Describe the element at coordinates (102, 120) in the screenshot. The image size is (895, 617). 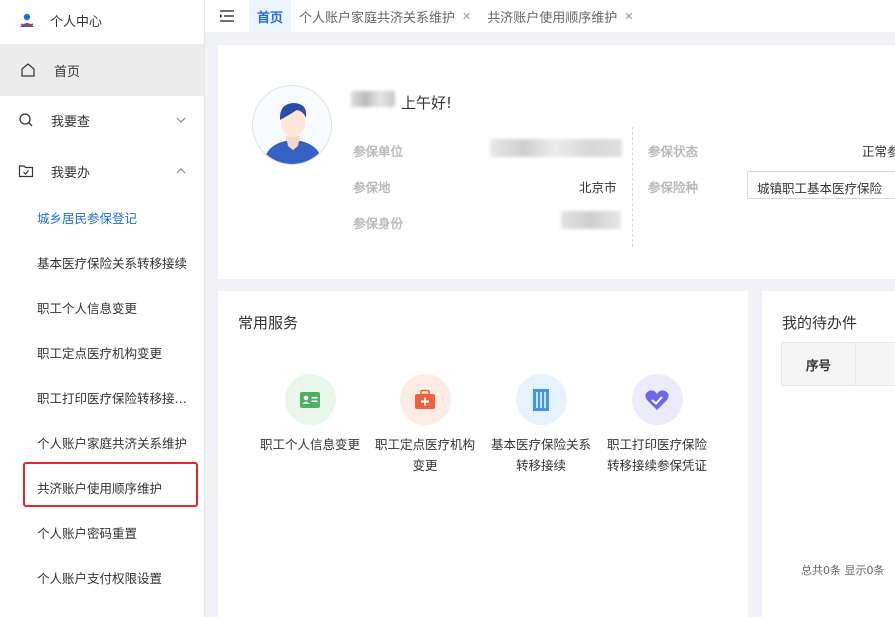
I see `sidebar-menu-query: 我要查` at that location.